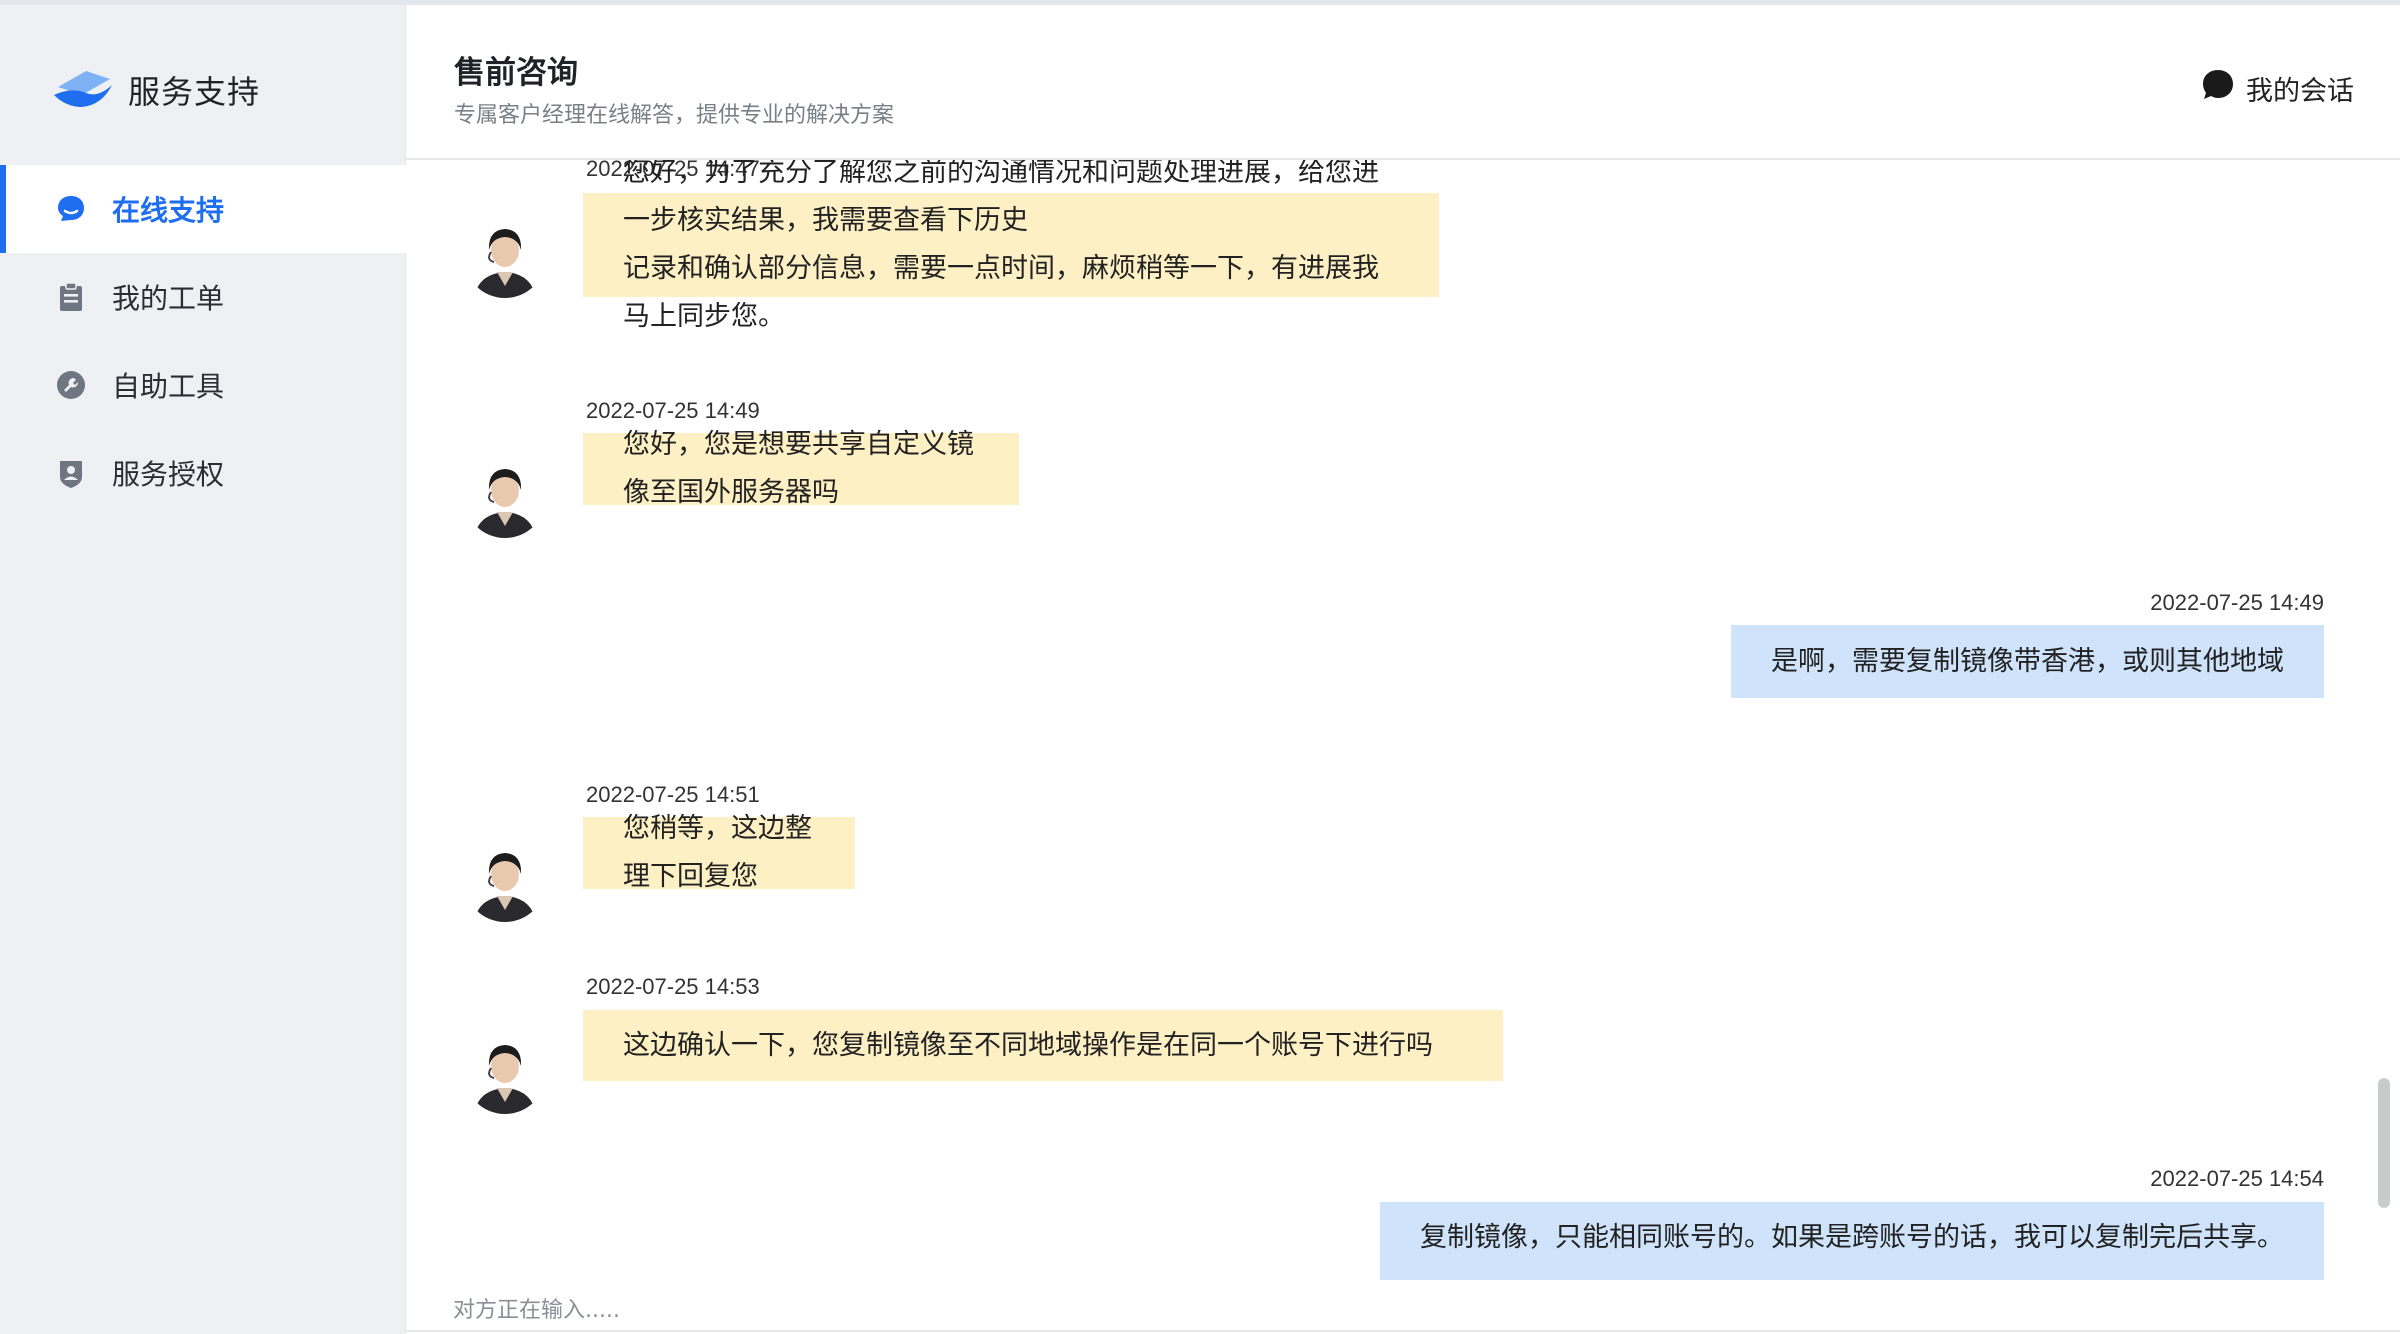  I want to click on page-title: 售前咨询, so click(516, 73).